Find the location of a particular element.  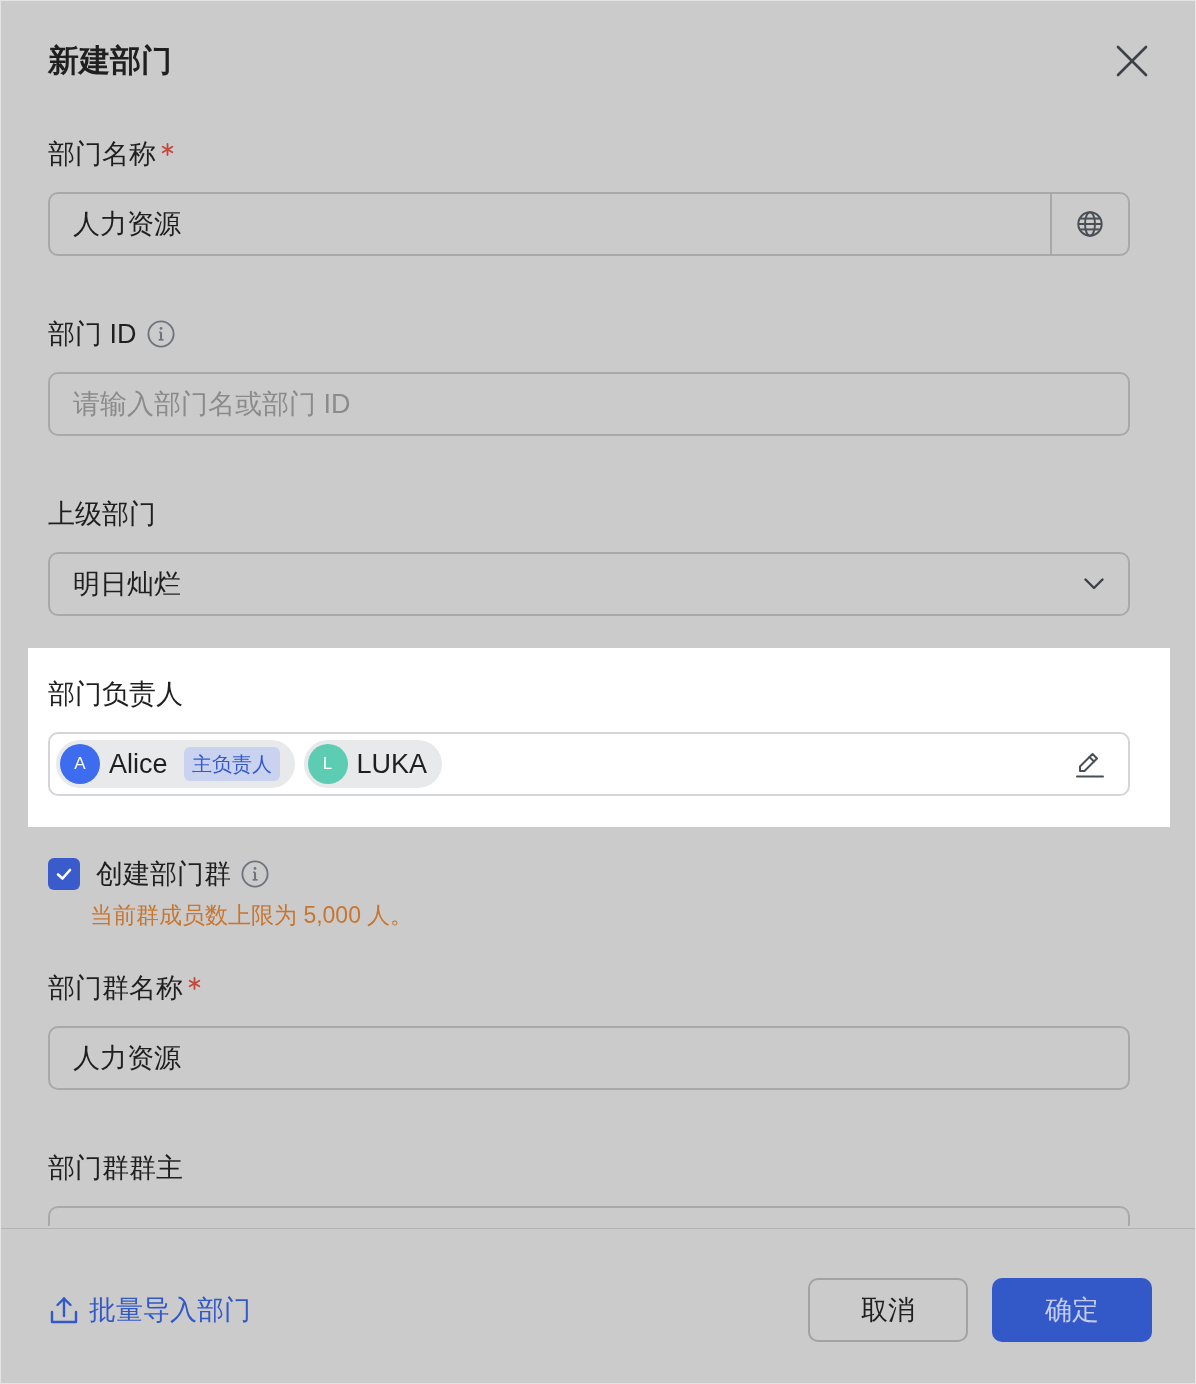

limit-note: 当前群成员数上限为 5,000 人。 is located at coordinates (252, 915).